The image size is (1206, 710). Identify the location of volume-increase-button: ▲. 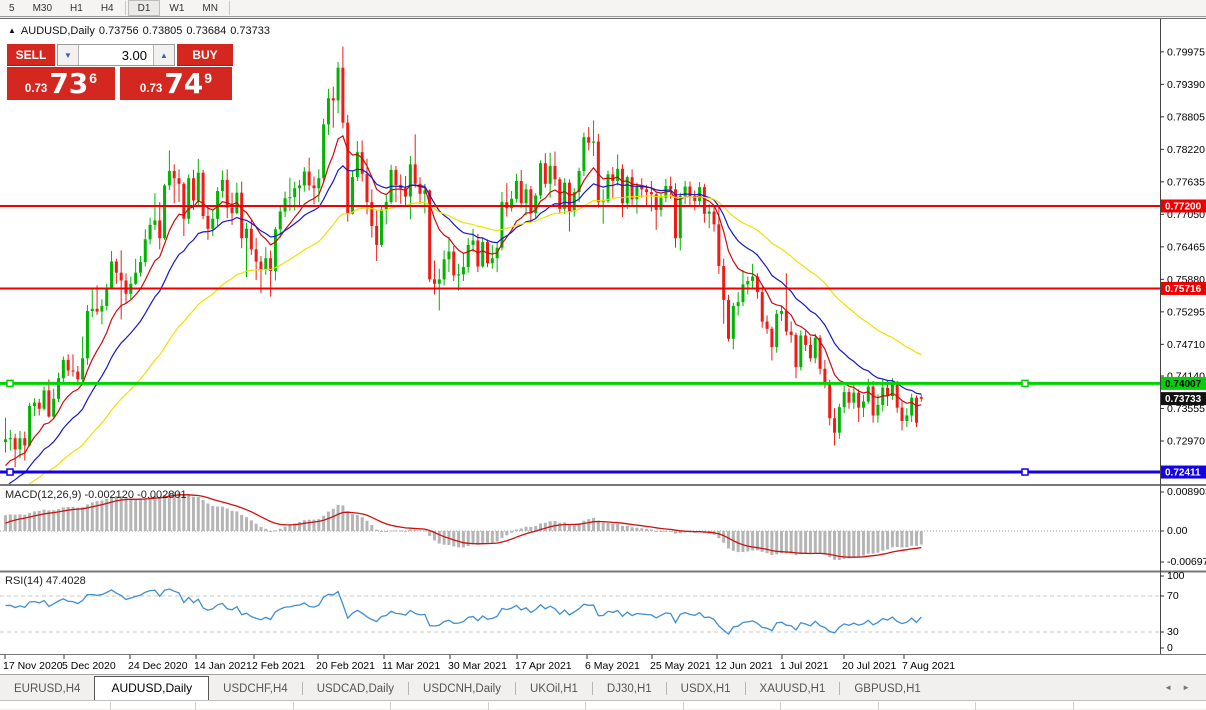
(163, 55).